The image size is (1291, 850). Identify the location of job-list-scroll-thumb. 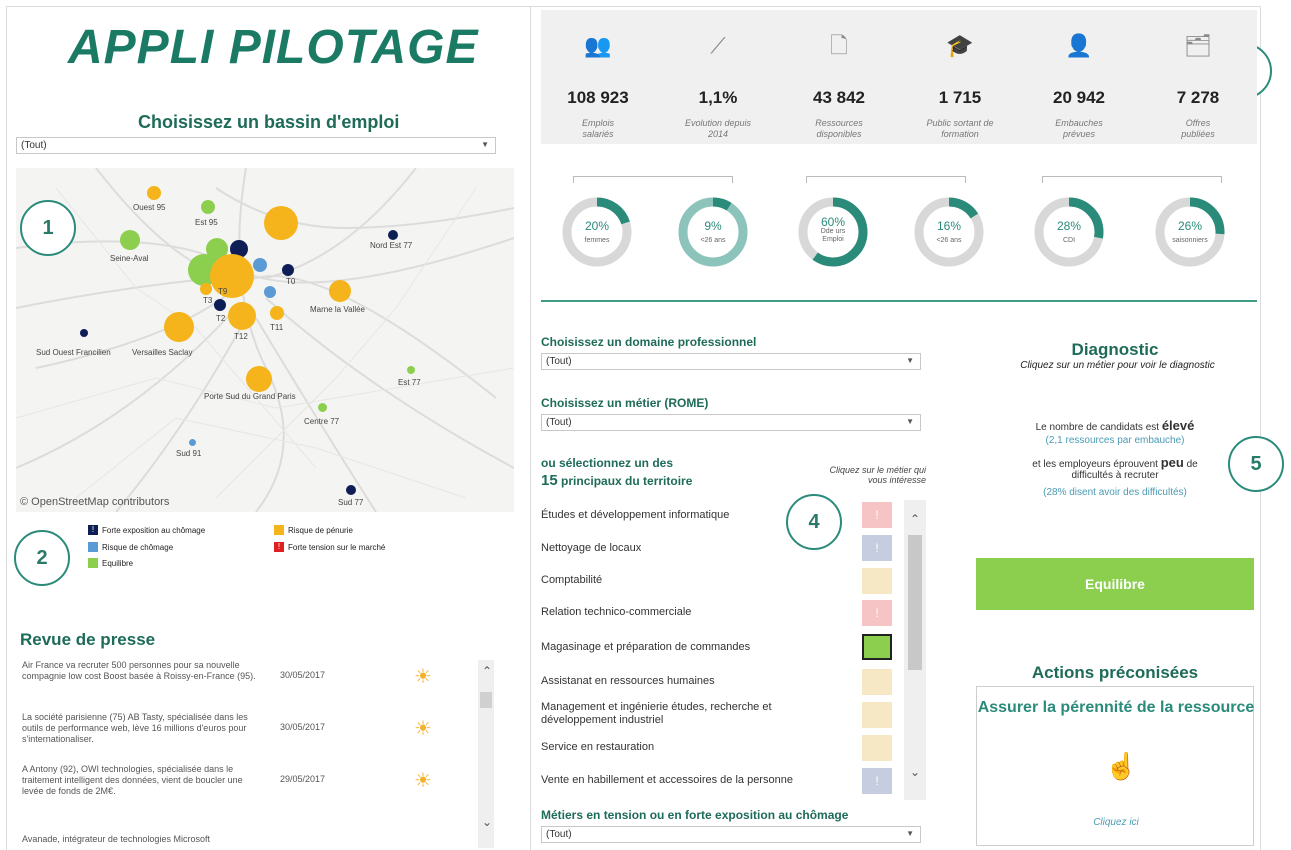
(915, 602).